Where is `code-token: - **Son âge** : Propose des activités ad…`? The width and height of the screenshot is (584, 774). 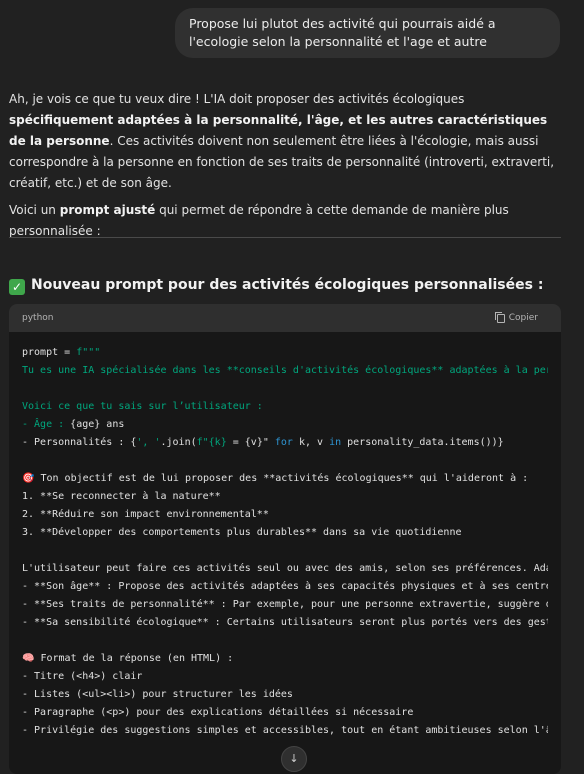 code-token: - **Son âge** : Propose des activités ad… is located at coordinates (285, 586).